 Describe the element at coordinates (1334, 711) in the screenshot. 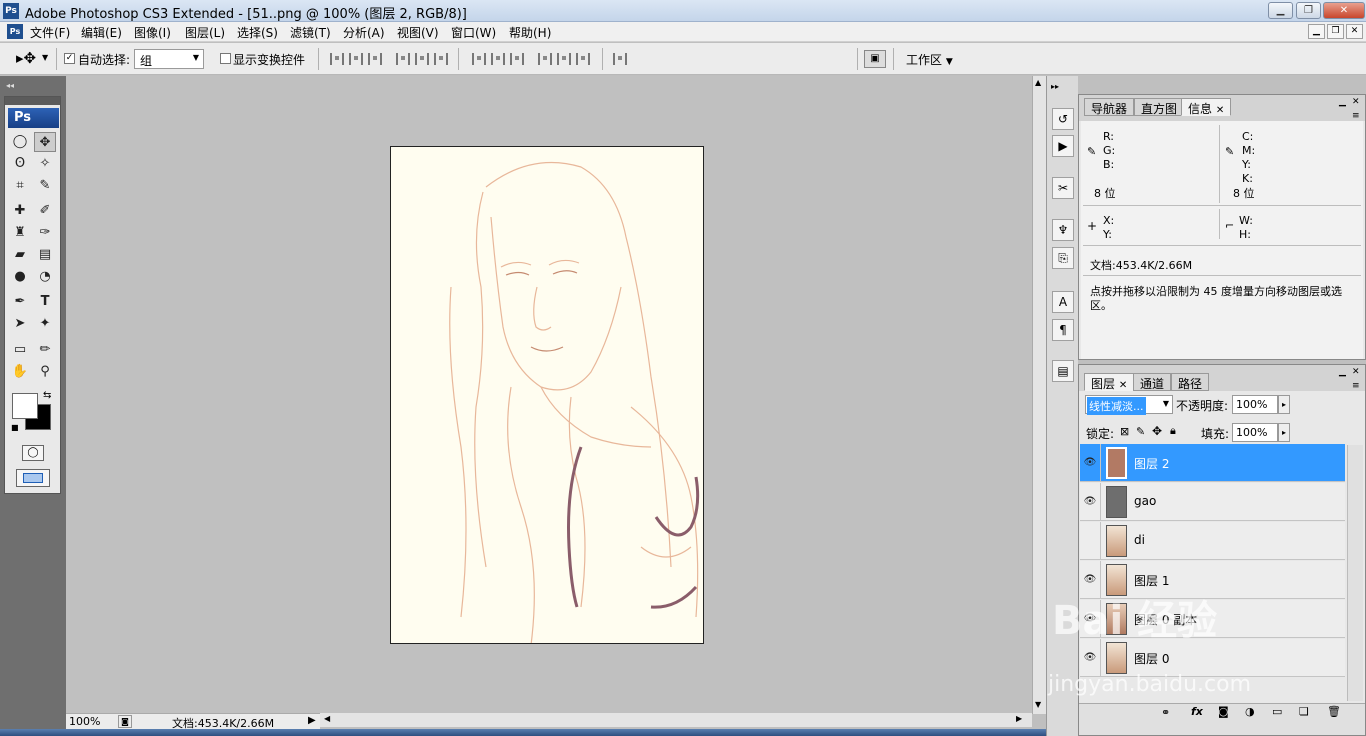

I see `delete-layer-icon: 🗑︎` at that location.